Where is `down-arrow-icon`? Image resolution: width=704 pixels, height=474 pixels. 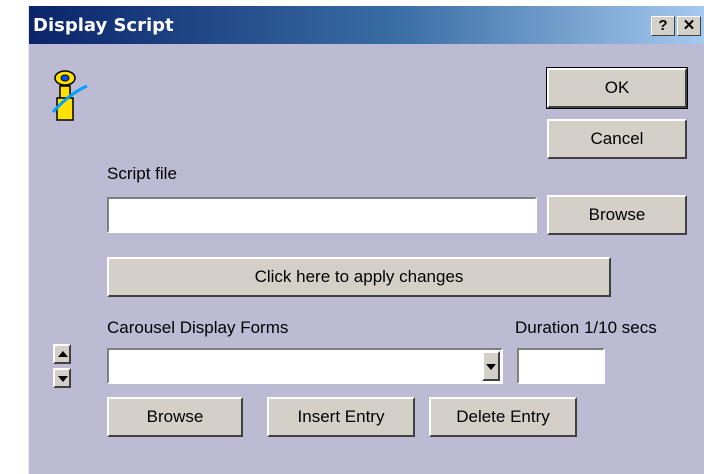 down-arrow-icon is located at coordinates (63, 379).